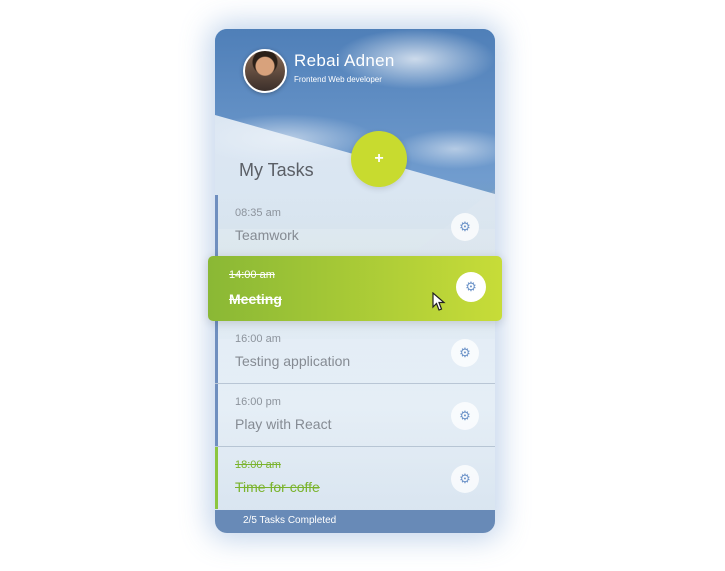 The image size is (725, 571). I want to click on user-role: Frontend Web developer, so click(338, 79).